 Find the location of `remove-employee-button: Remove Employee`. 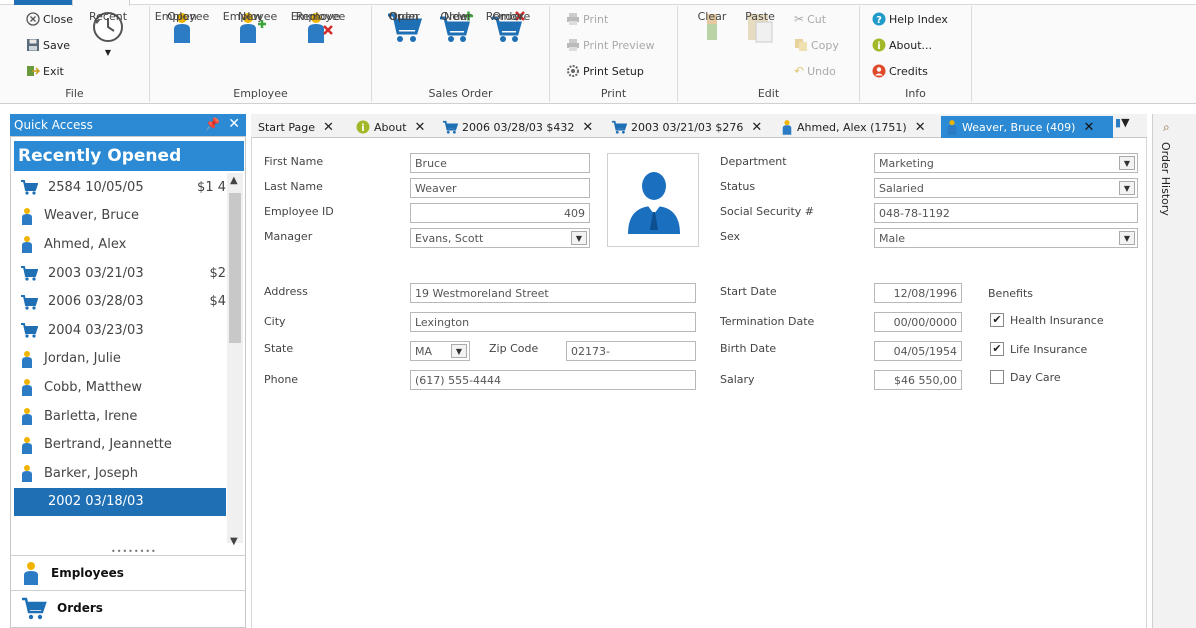

remove-employee-button: Remove Employee is located at coordinates (318, 28).